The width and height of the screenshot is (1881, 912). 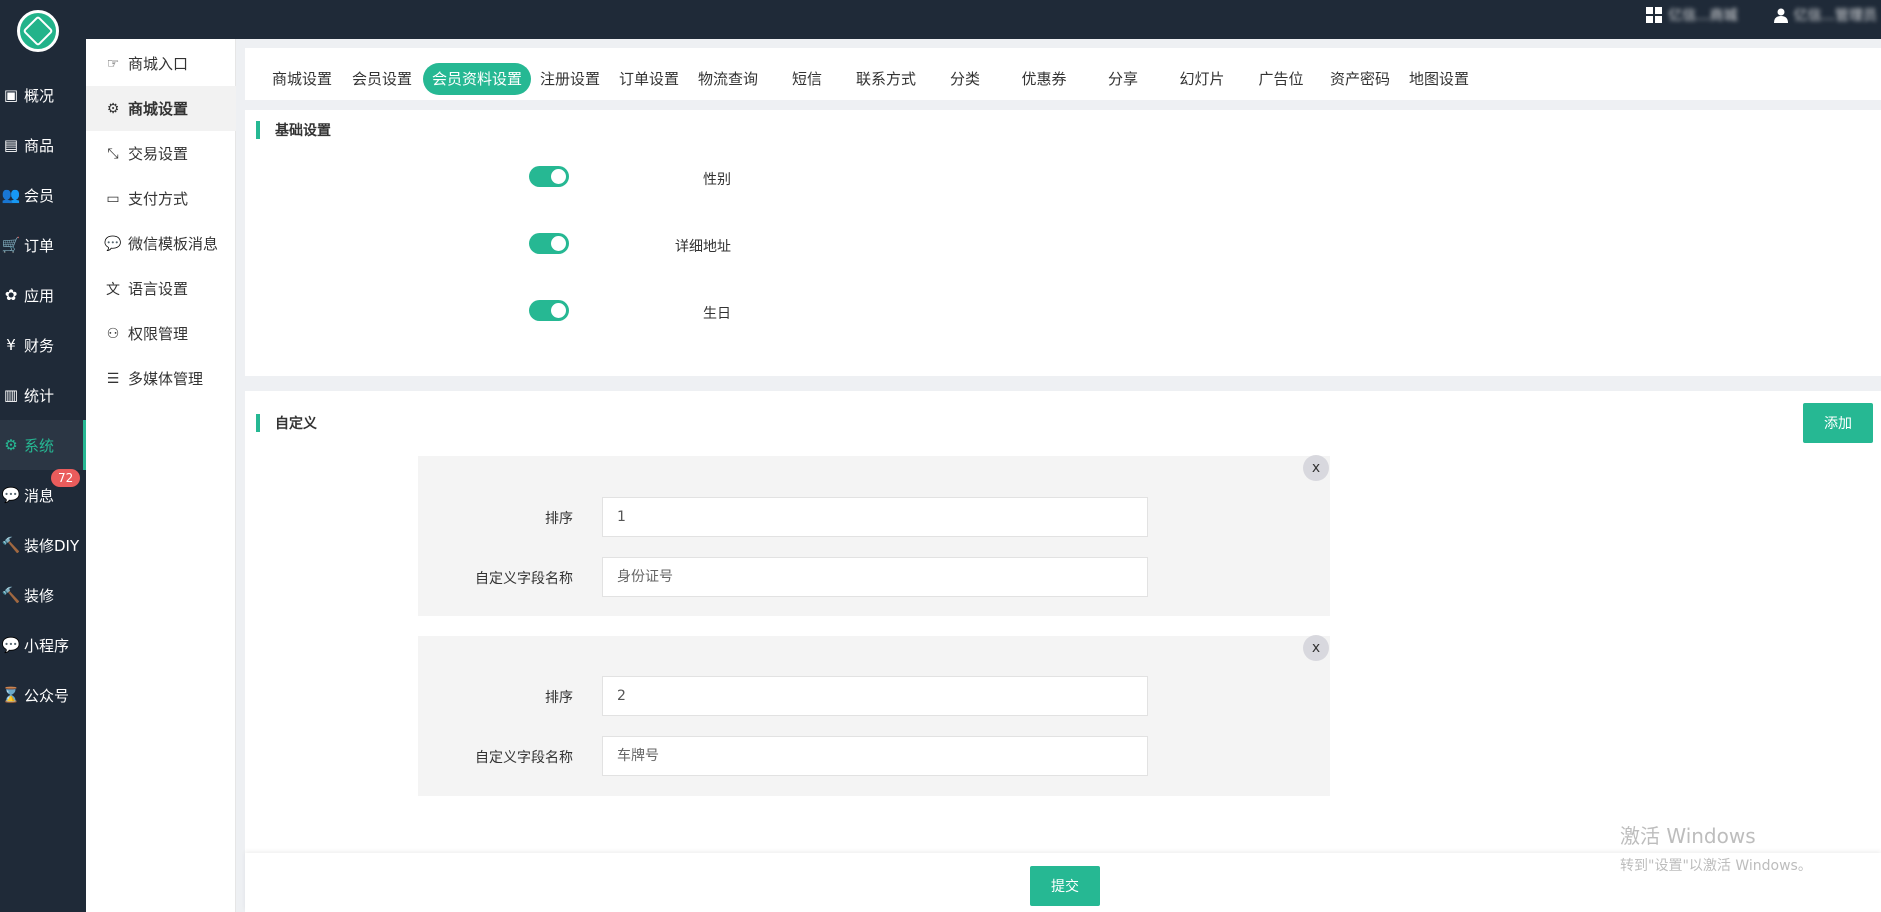 I want to click on message-count-badge: 72, so click(x=66, y=478).